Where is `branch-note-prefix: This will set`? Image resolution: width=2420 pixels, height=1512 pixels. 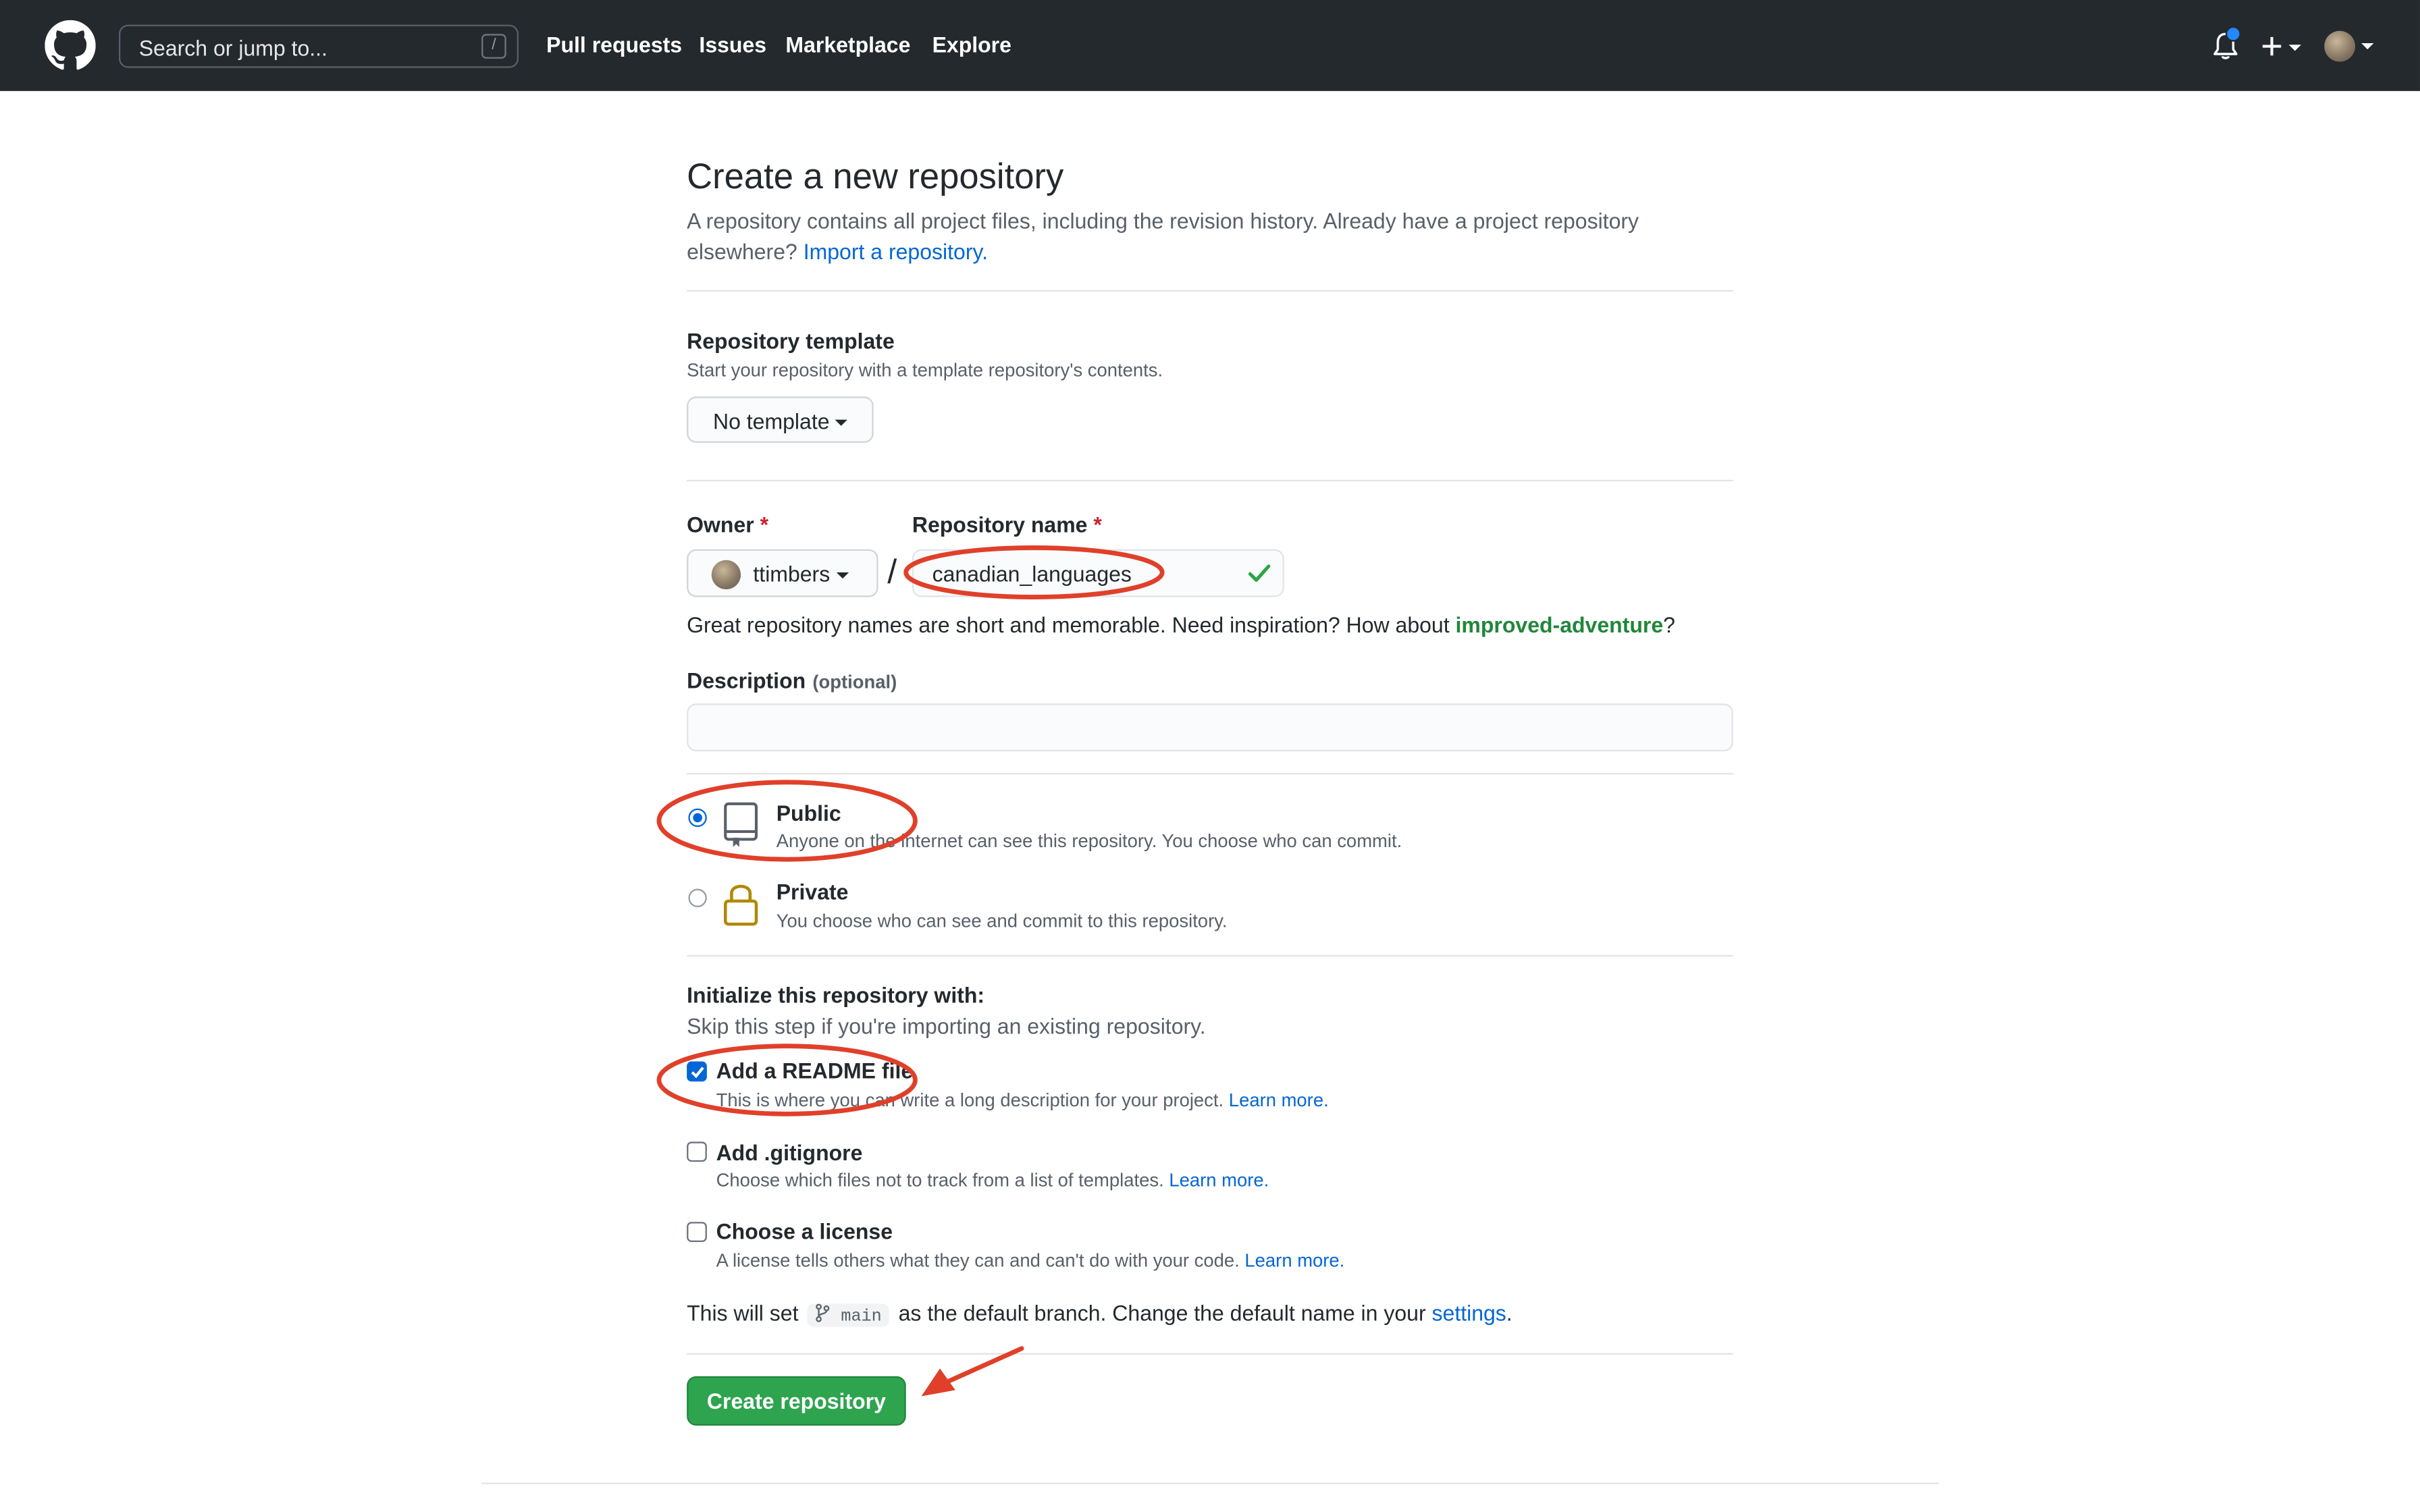 branch-note-prefix: This will set is located at coordinates (743, 1313).